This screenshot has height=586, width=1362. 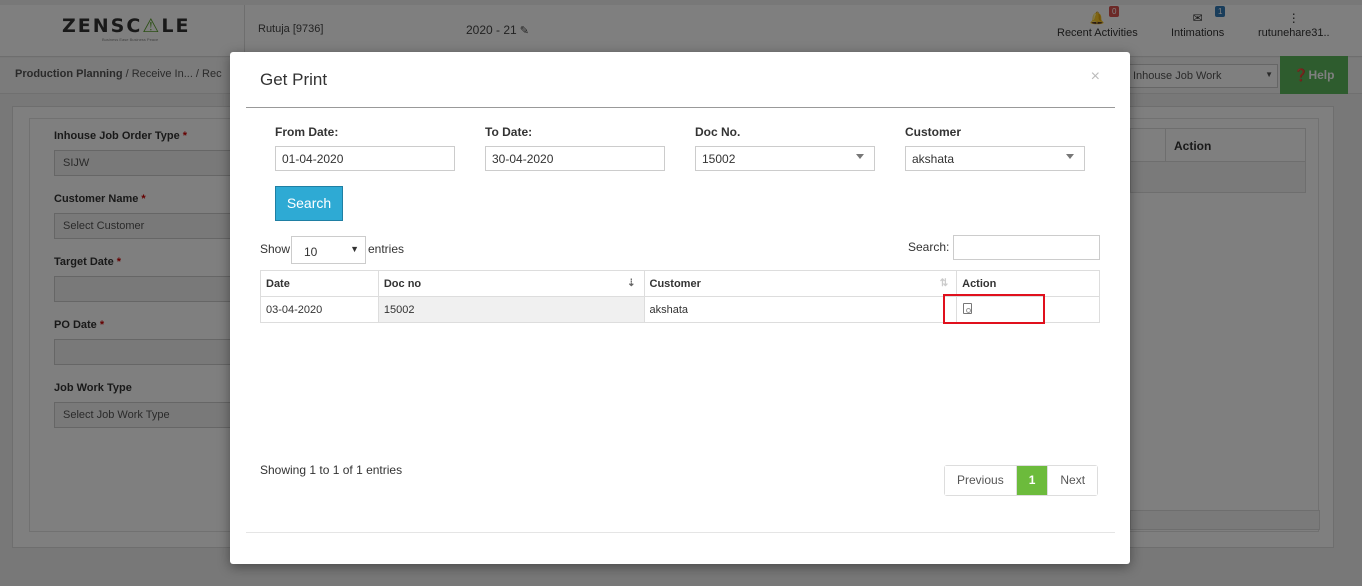 What do you see at coordinates (307, 132) in the screenshot?
I see `from-date-label: From Date:` at bounding box center [307, 132].